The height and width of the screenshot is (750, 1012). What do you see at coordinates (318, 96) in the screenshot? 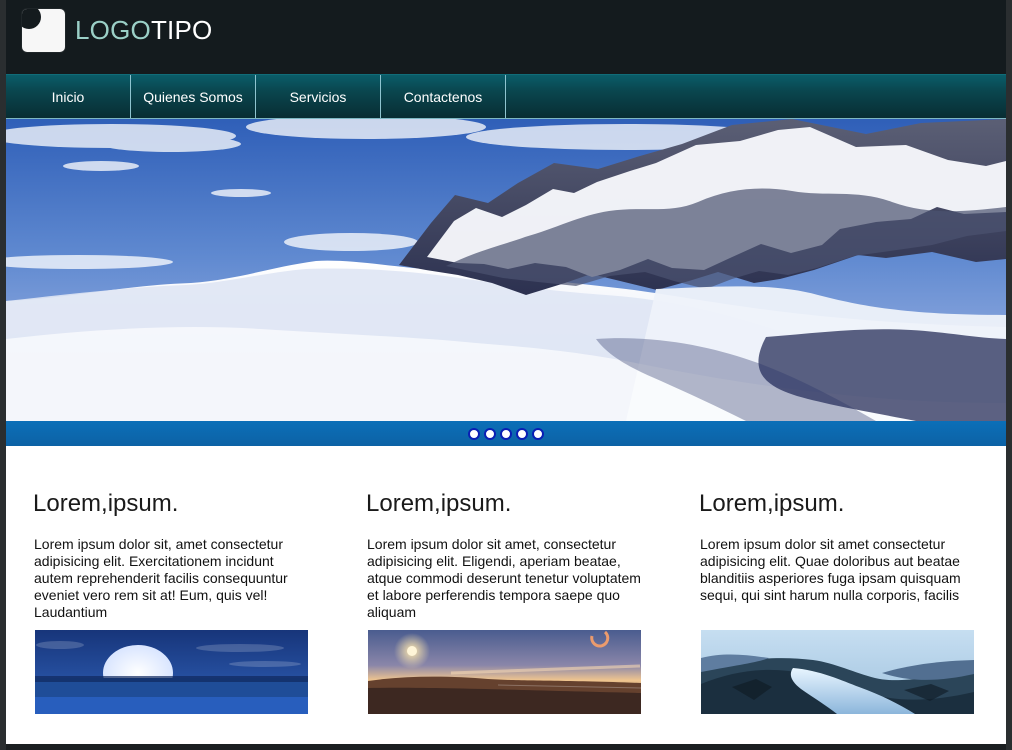
I see `nav-item-servicios: Servicios` at bounding box center [318, 96].